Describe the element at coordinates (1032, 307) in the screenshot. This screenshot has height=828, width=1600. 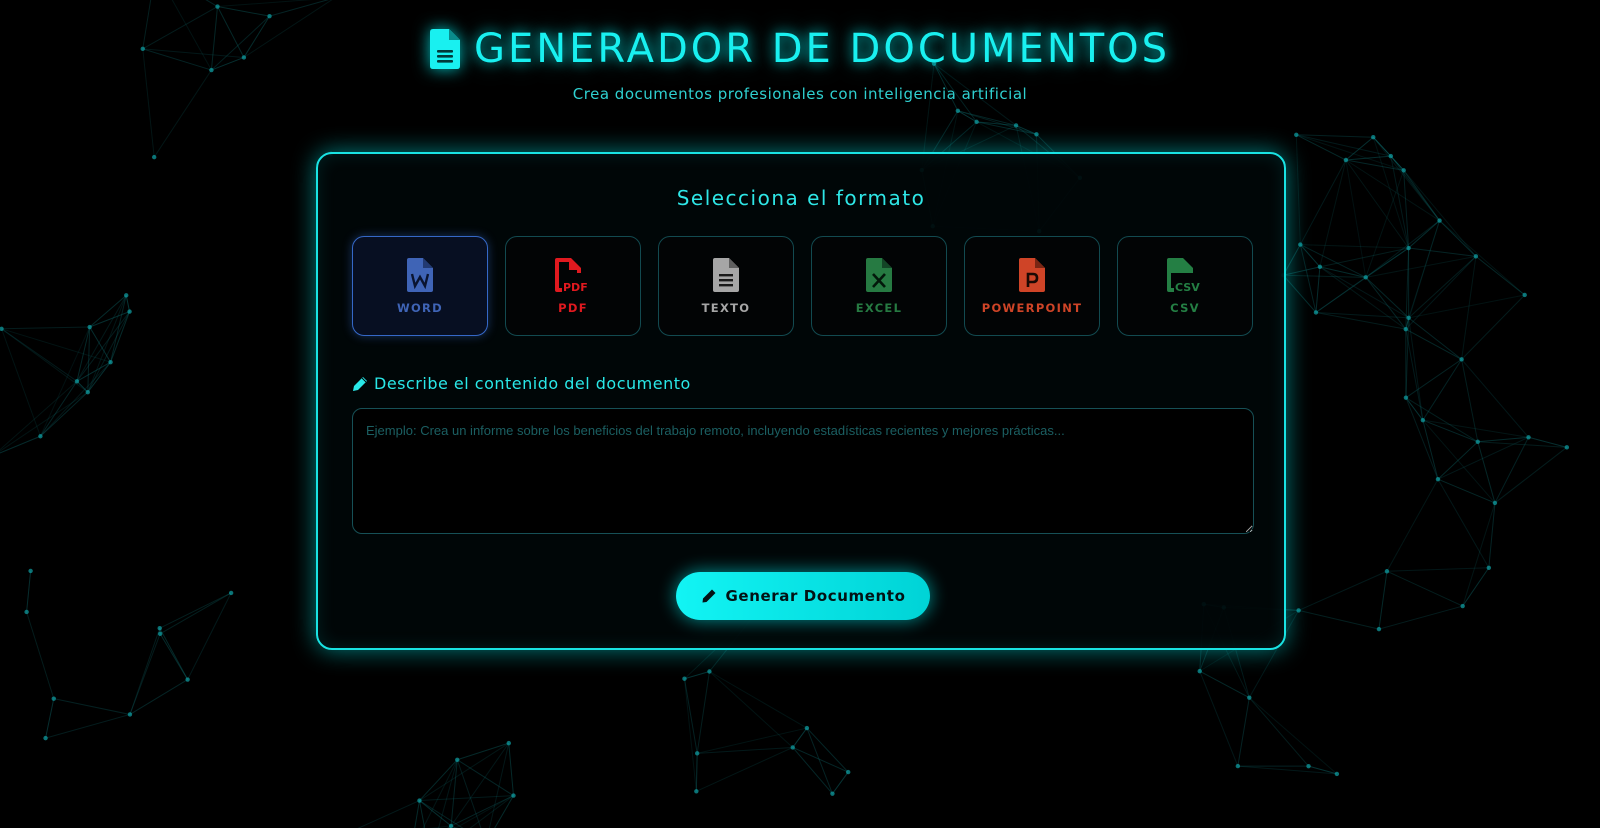
I see `format-label: POWERPOINT` at that location.